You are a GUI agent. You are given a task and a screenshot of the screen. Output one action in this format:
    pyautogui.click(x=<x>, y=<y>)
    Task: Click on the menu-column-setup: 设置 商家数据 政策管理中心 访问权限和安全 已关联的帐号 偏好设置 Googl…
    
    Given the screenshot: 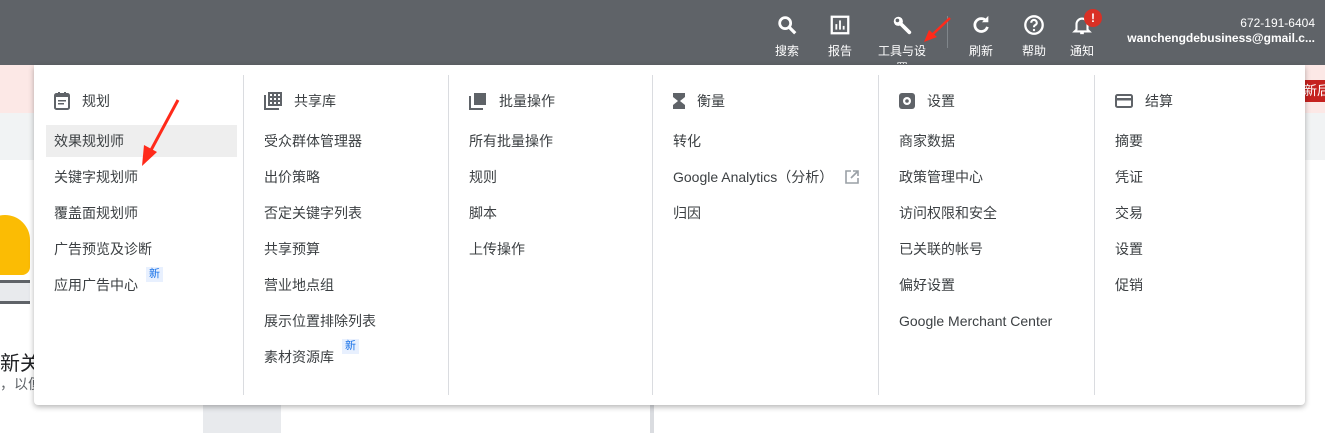 What is the action you would take?
    pyautogui.click(x=986, y=235)
    